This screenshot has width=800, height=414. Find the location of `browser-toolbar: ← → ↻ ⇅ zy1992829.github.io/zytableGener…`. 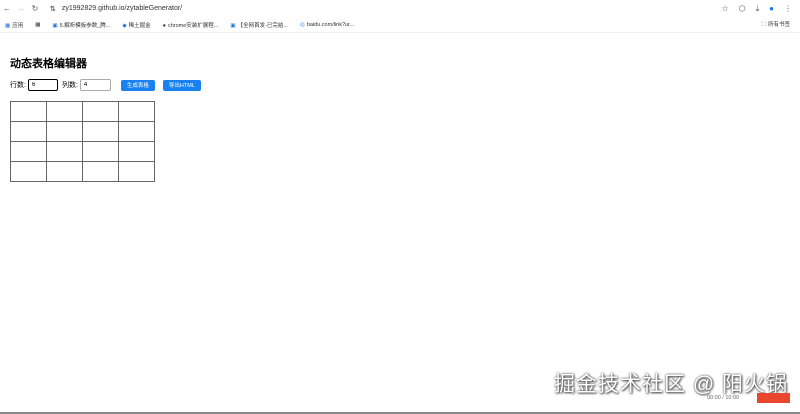

browser-toolbar: ← → ↻ ⇅ zy1992829.github.io/zytableGener… is located at coordinates (400, 8).